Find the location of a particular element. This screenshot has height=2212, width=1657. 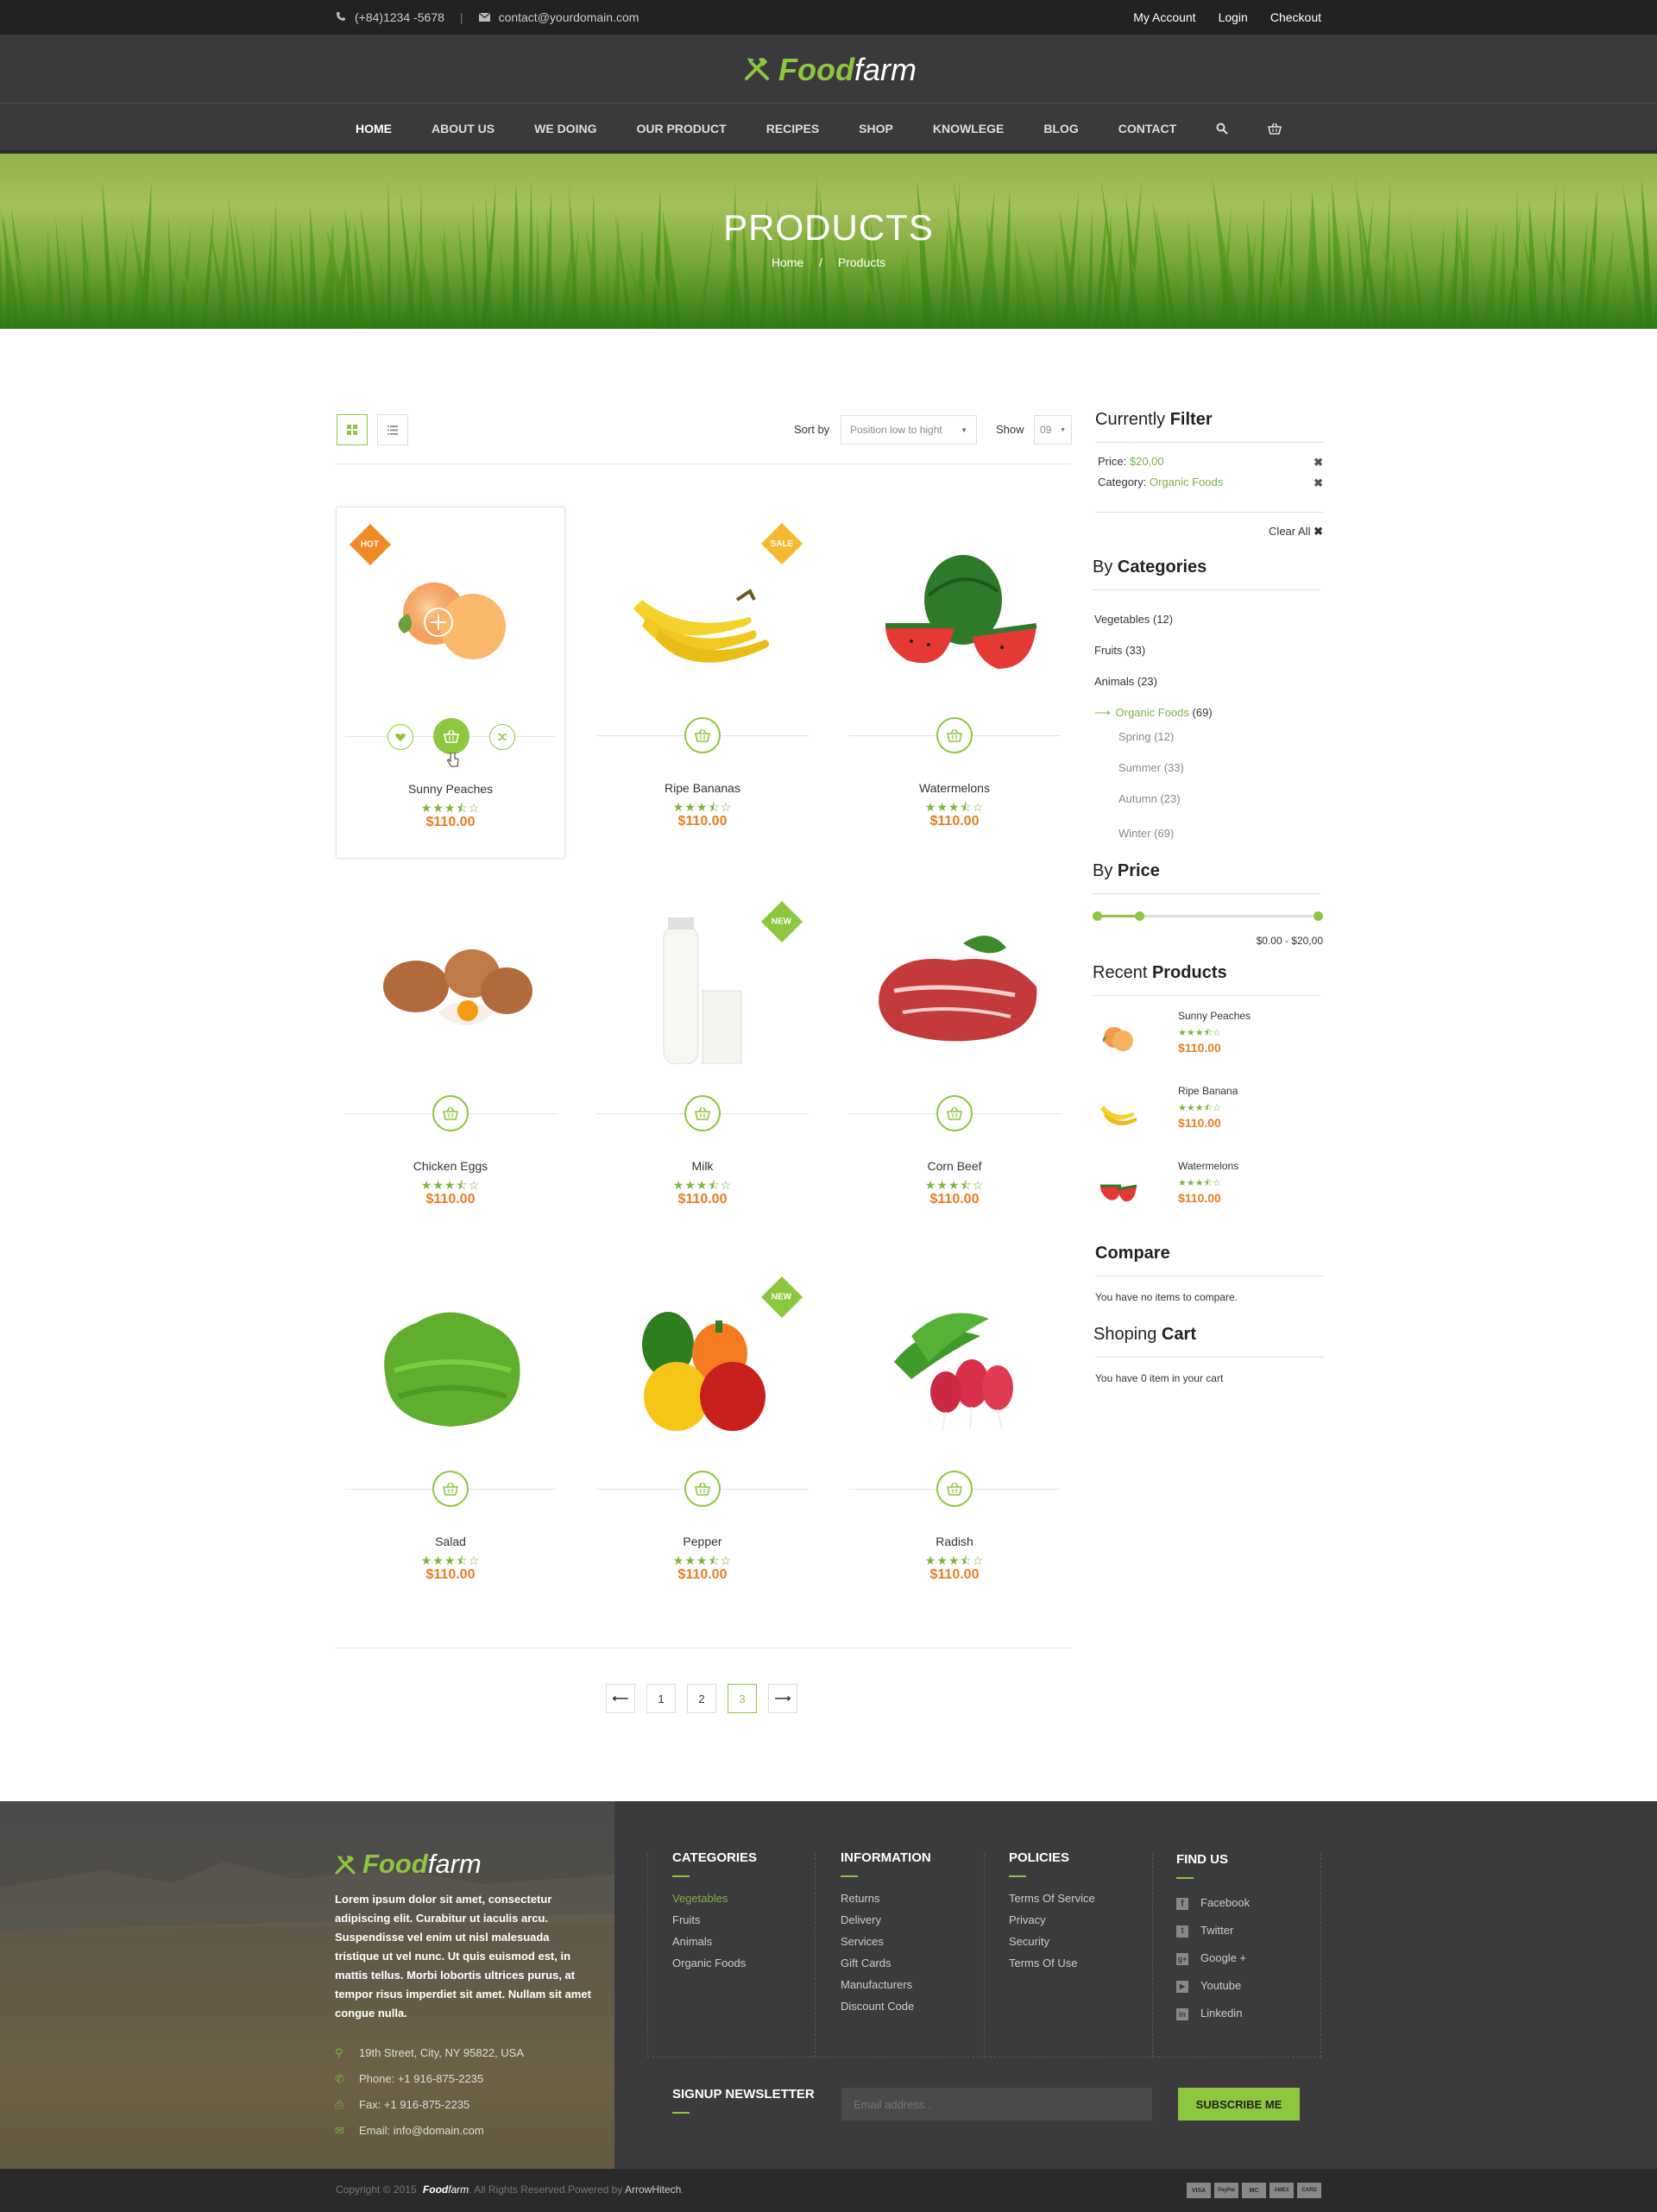

facebook-link: f Facebook is located at coordinates (1213, 1903).